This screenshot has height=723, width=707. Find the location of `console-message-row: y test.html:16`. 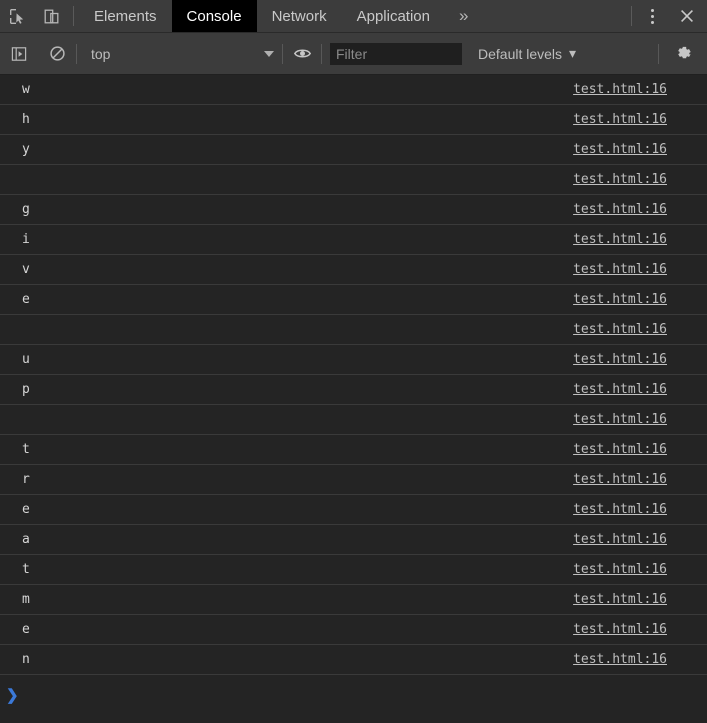

console-message-row: y test.html:16 is located at coordinates (353, 150).